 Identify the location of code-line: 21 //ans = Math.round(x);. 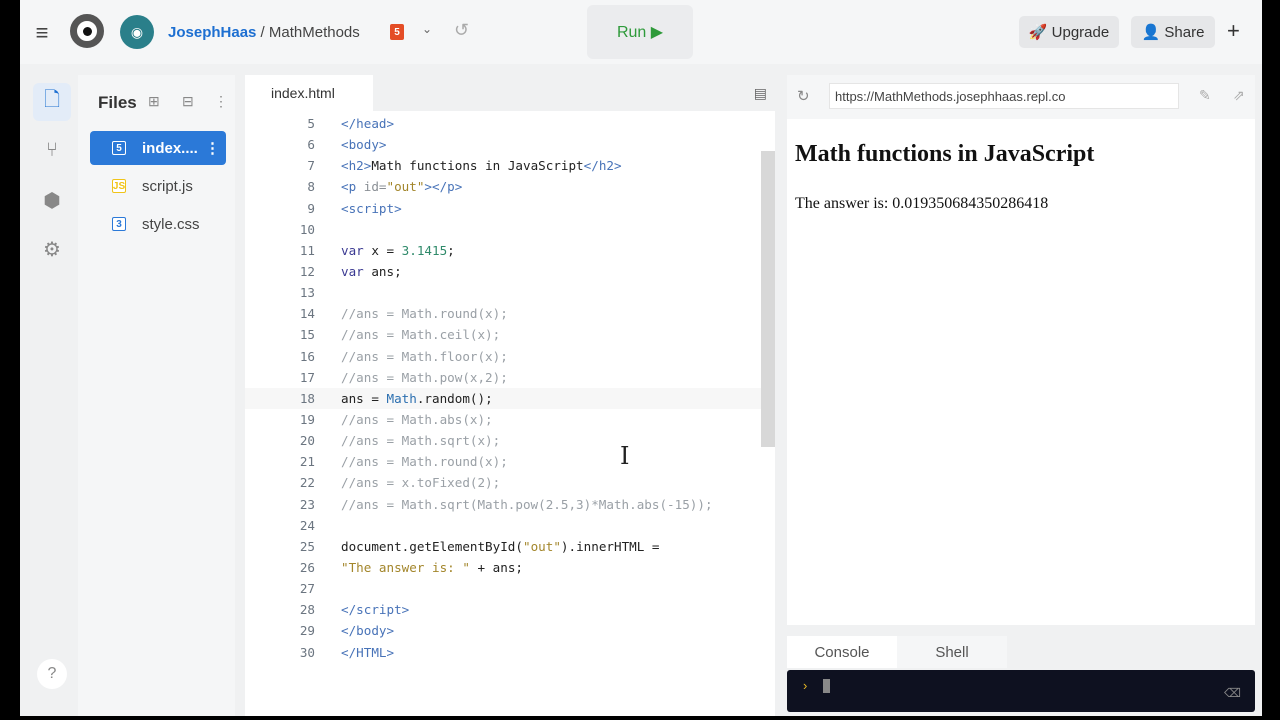
(505, 461).